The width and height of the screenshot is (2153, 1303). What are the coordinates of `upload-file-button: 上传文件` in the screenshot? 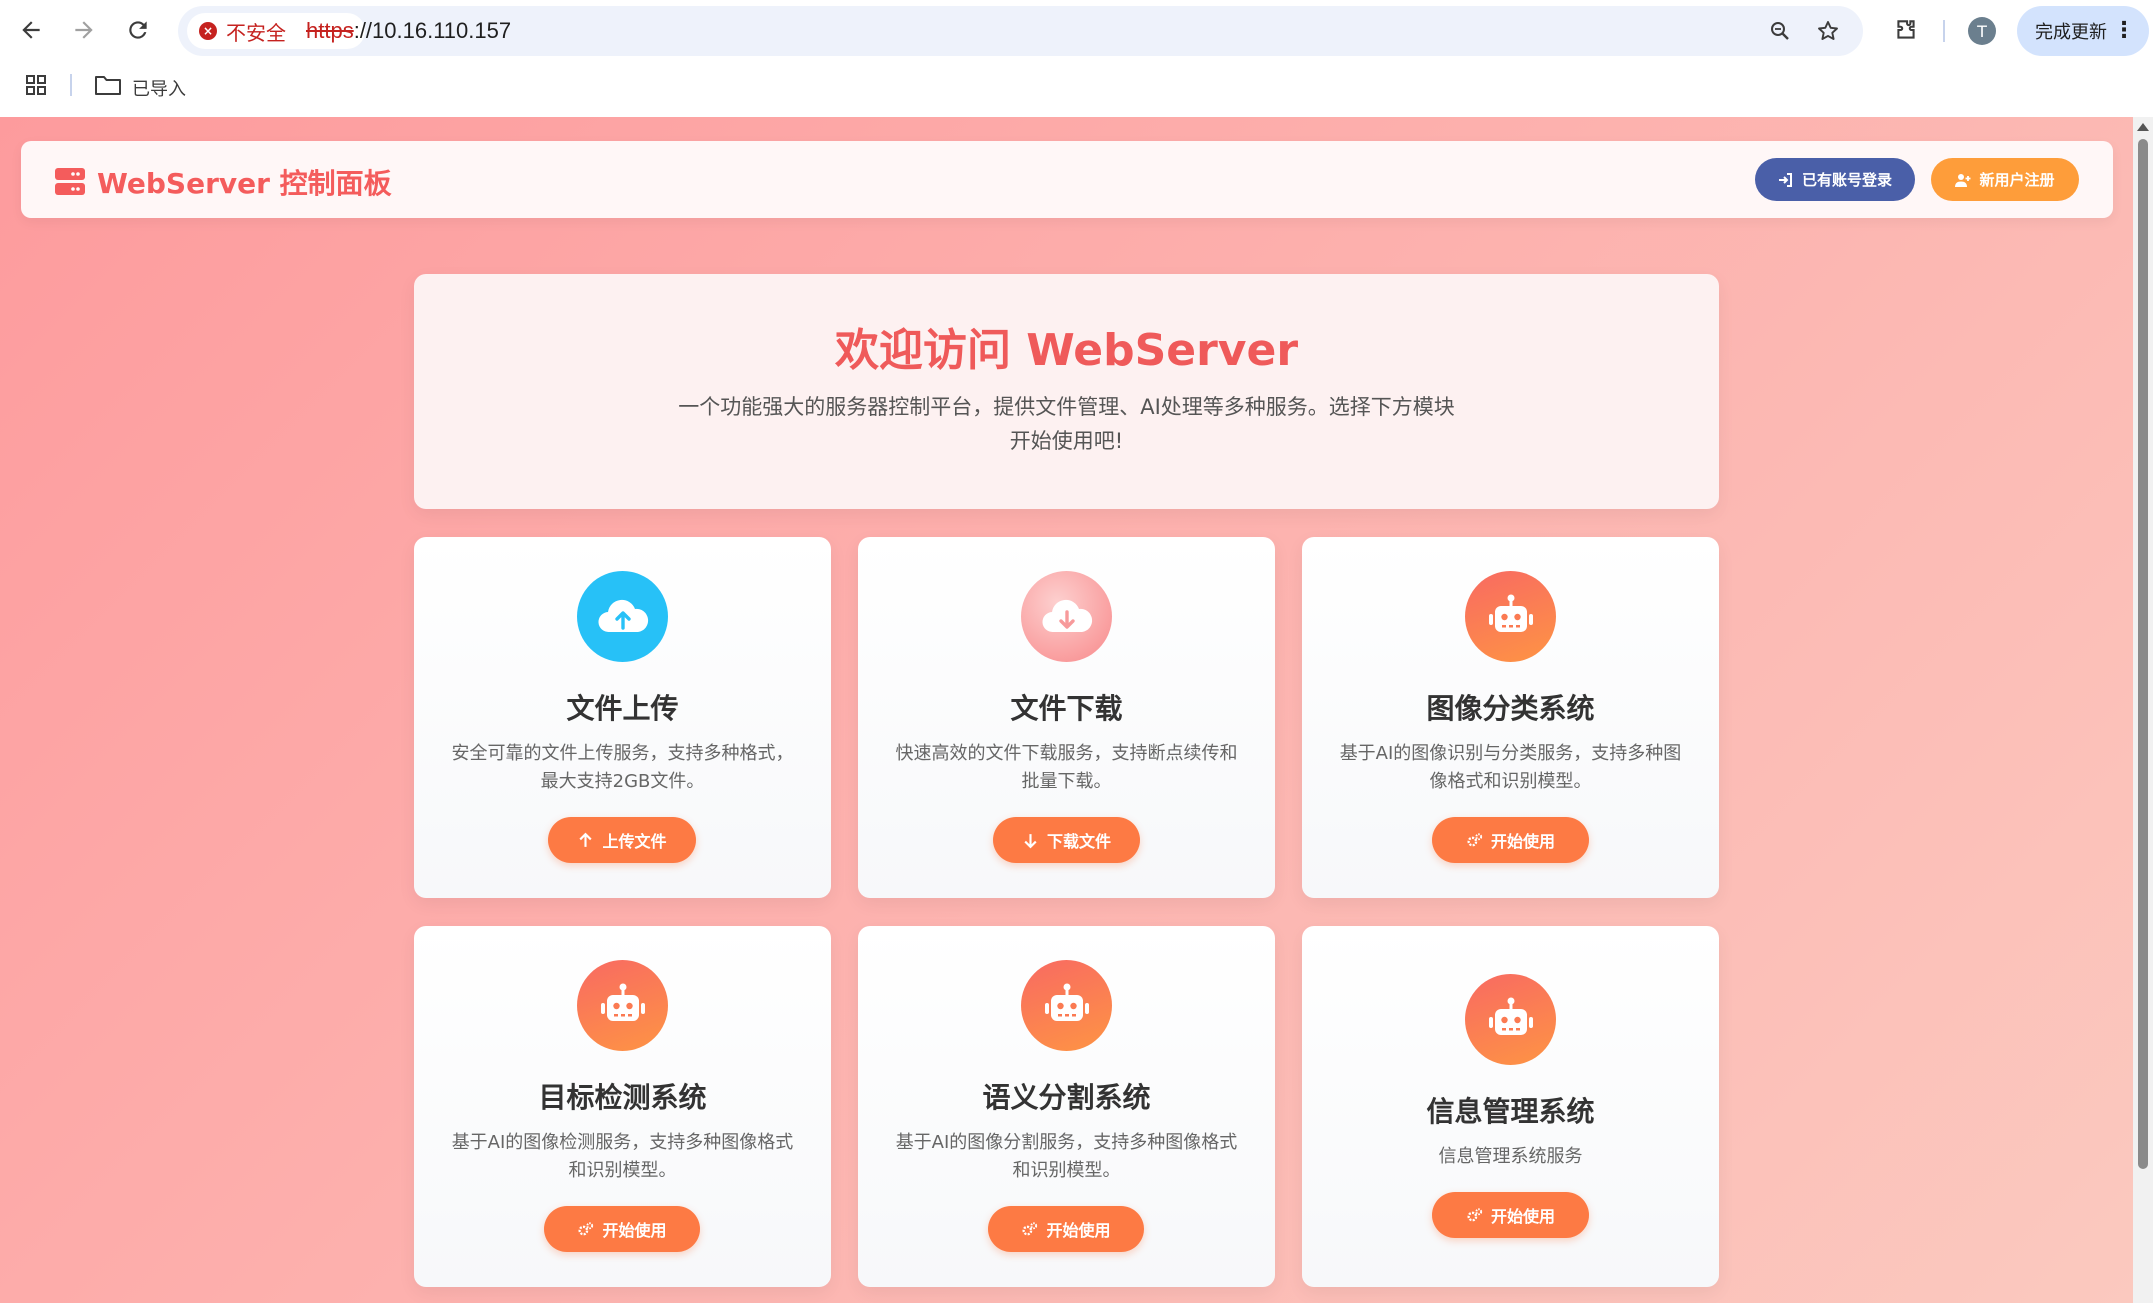 It's located at (622, 840).